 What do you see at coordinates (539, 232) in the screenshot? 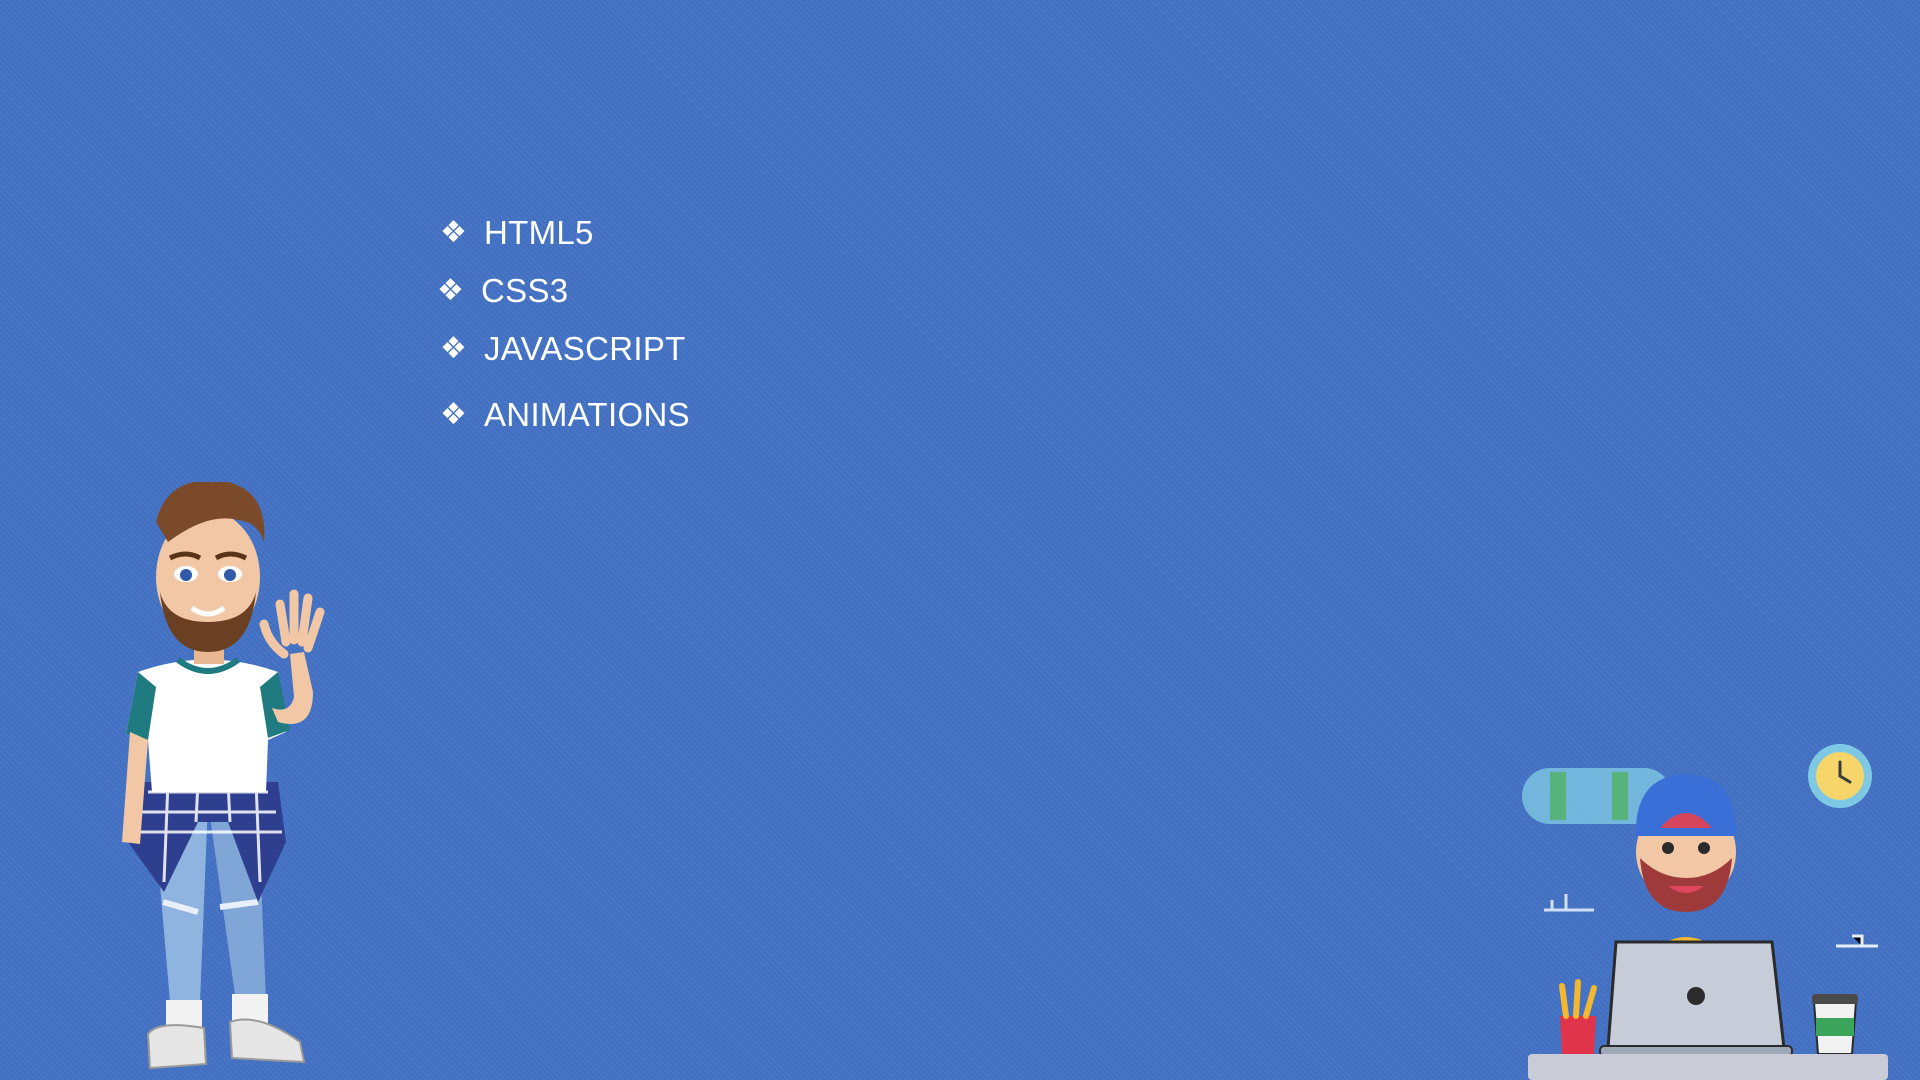
I see `list-item-label: HTML5` at bounding box center [539, 232].